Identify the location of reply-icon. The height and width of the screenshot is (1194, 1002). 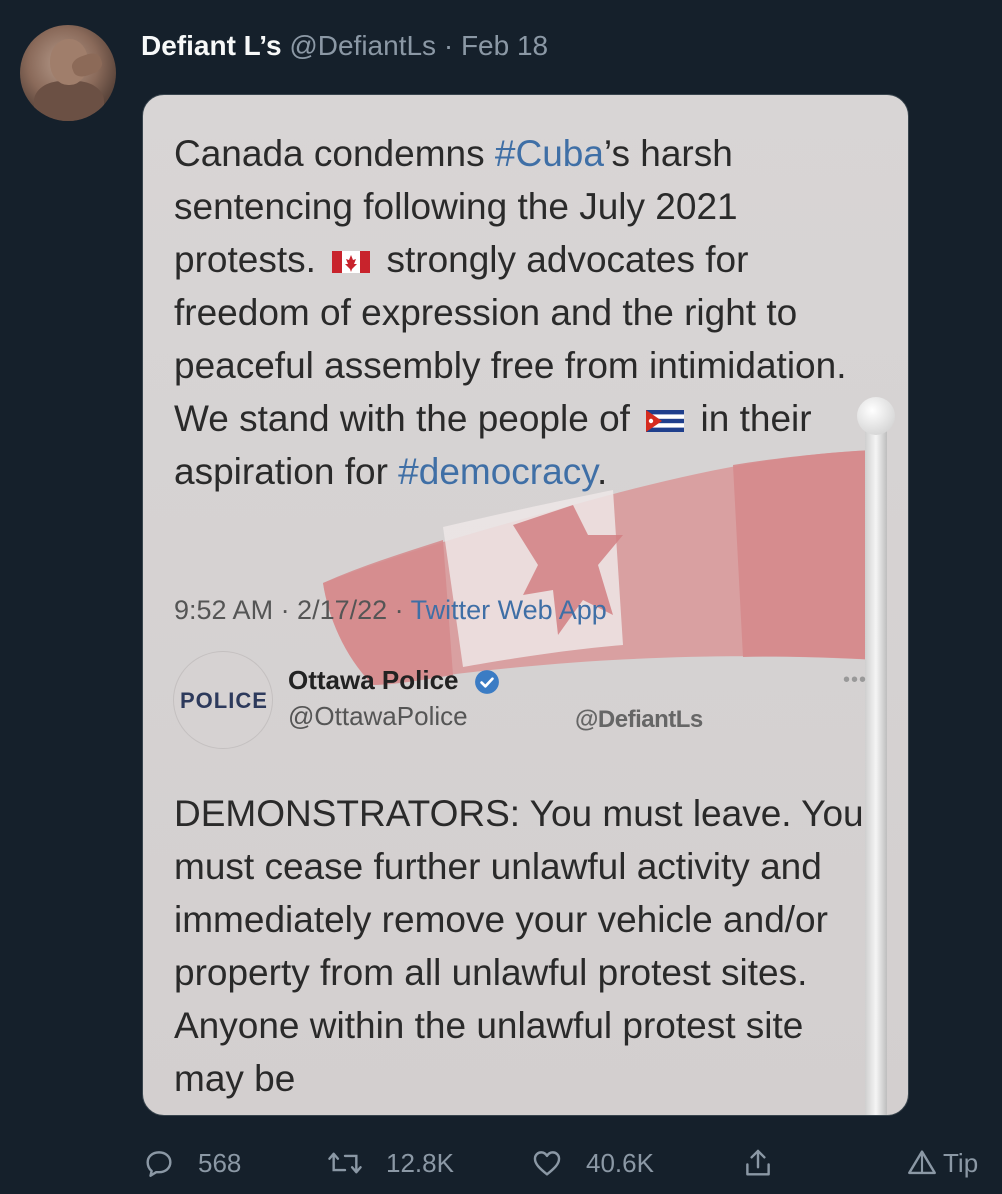
(159, 1164).